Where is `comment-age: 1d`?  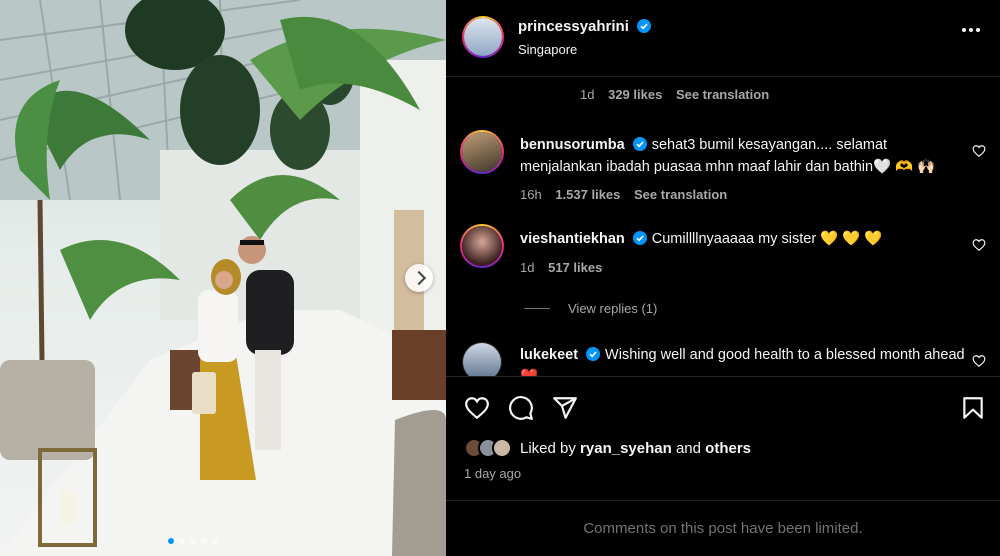 comment-age: 1d is located at coordinates (527, 267).